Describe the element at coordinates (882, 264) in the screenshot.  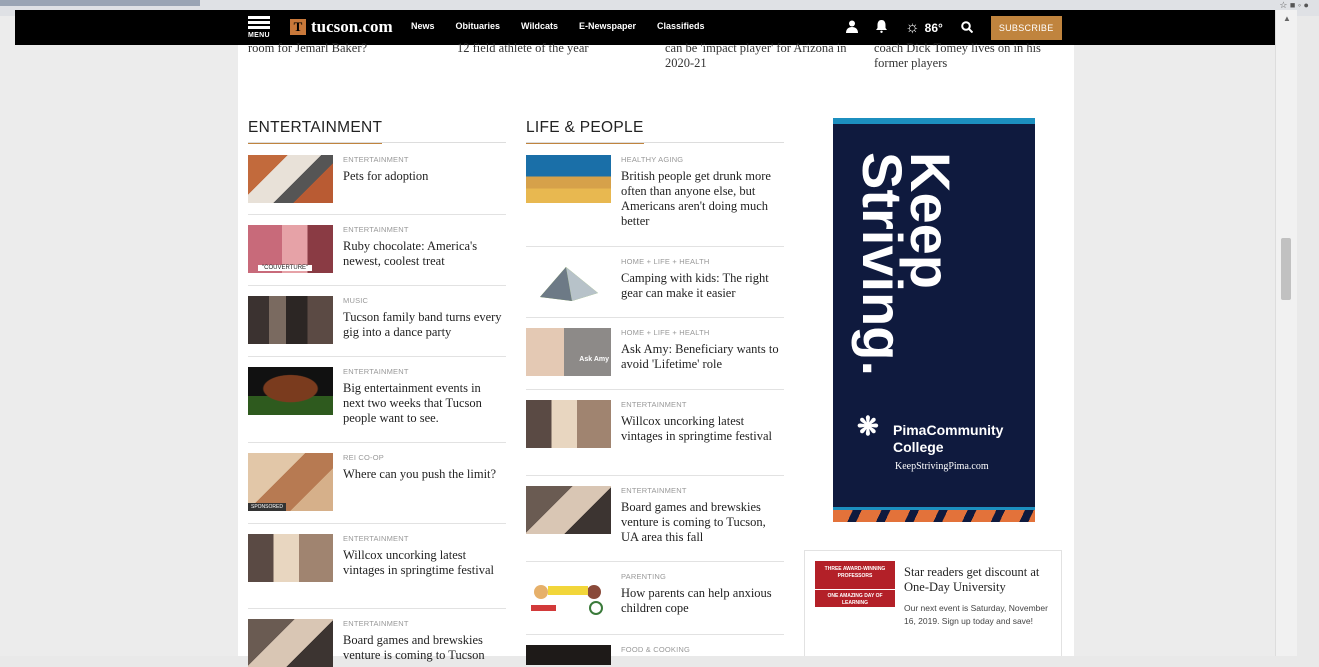
I see `ad-headline-striving: Striving.` at that location.